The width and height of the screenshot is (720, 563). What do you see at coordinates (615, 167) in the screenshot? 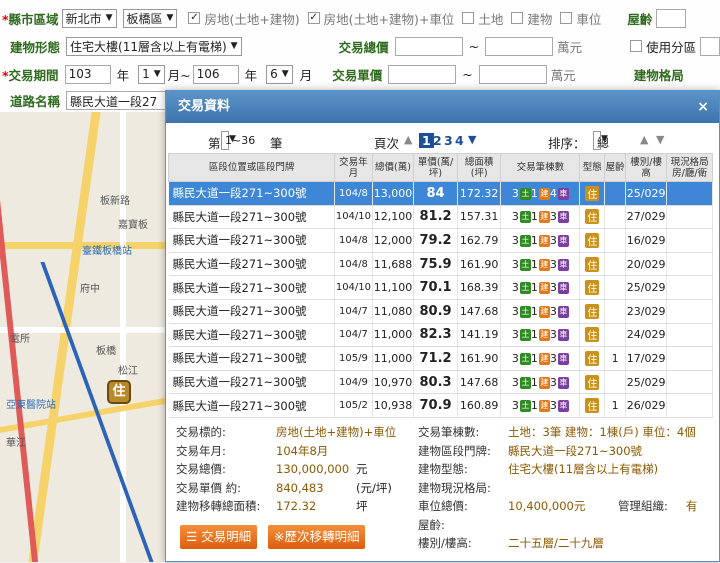
I see `col-header: 屋齡` at bounding box center [615, 167].